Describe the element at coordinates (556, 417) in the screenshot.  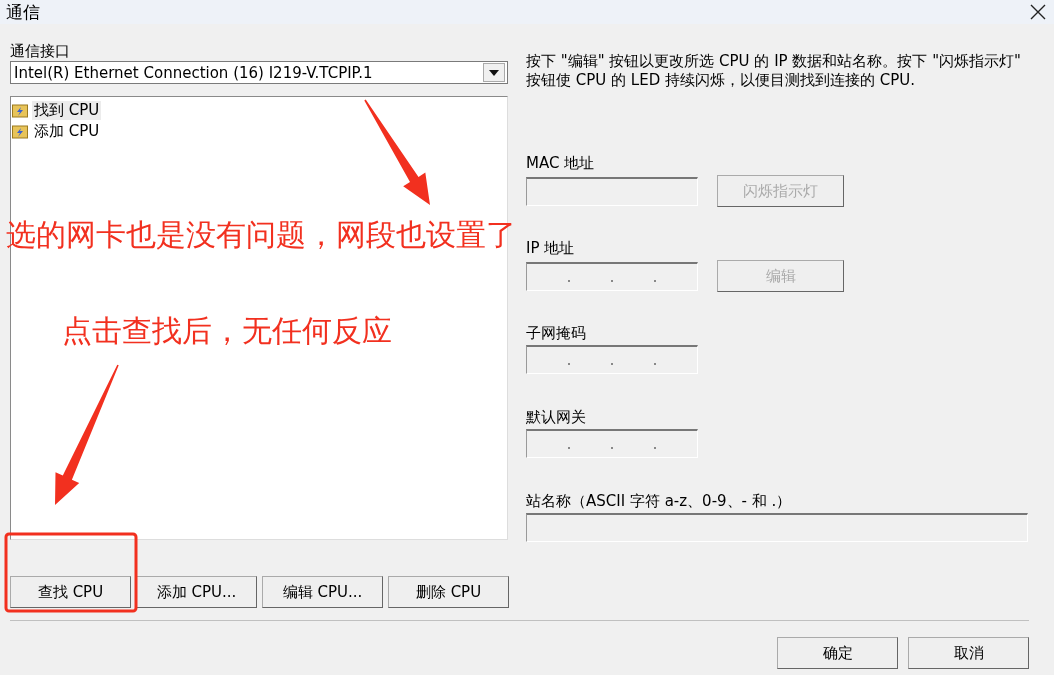
I see `field-label: 默认网关` at that location.